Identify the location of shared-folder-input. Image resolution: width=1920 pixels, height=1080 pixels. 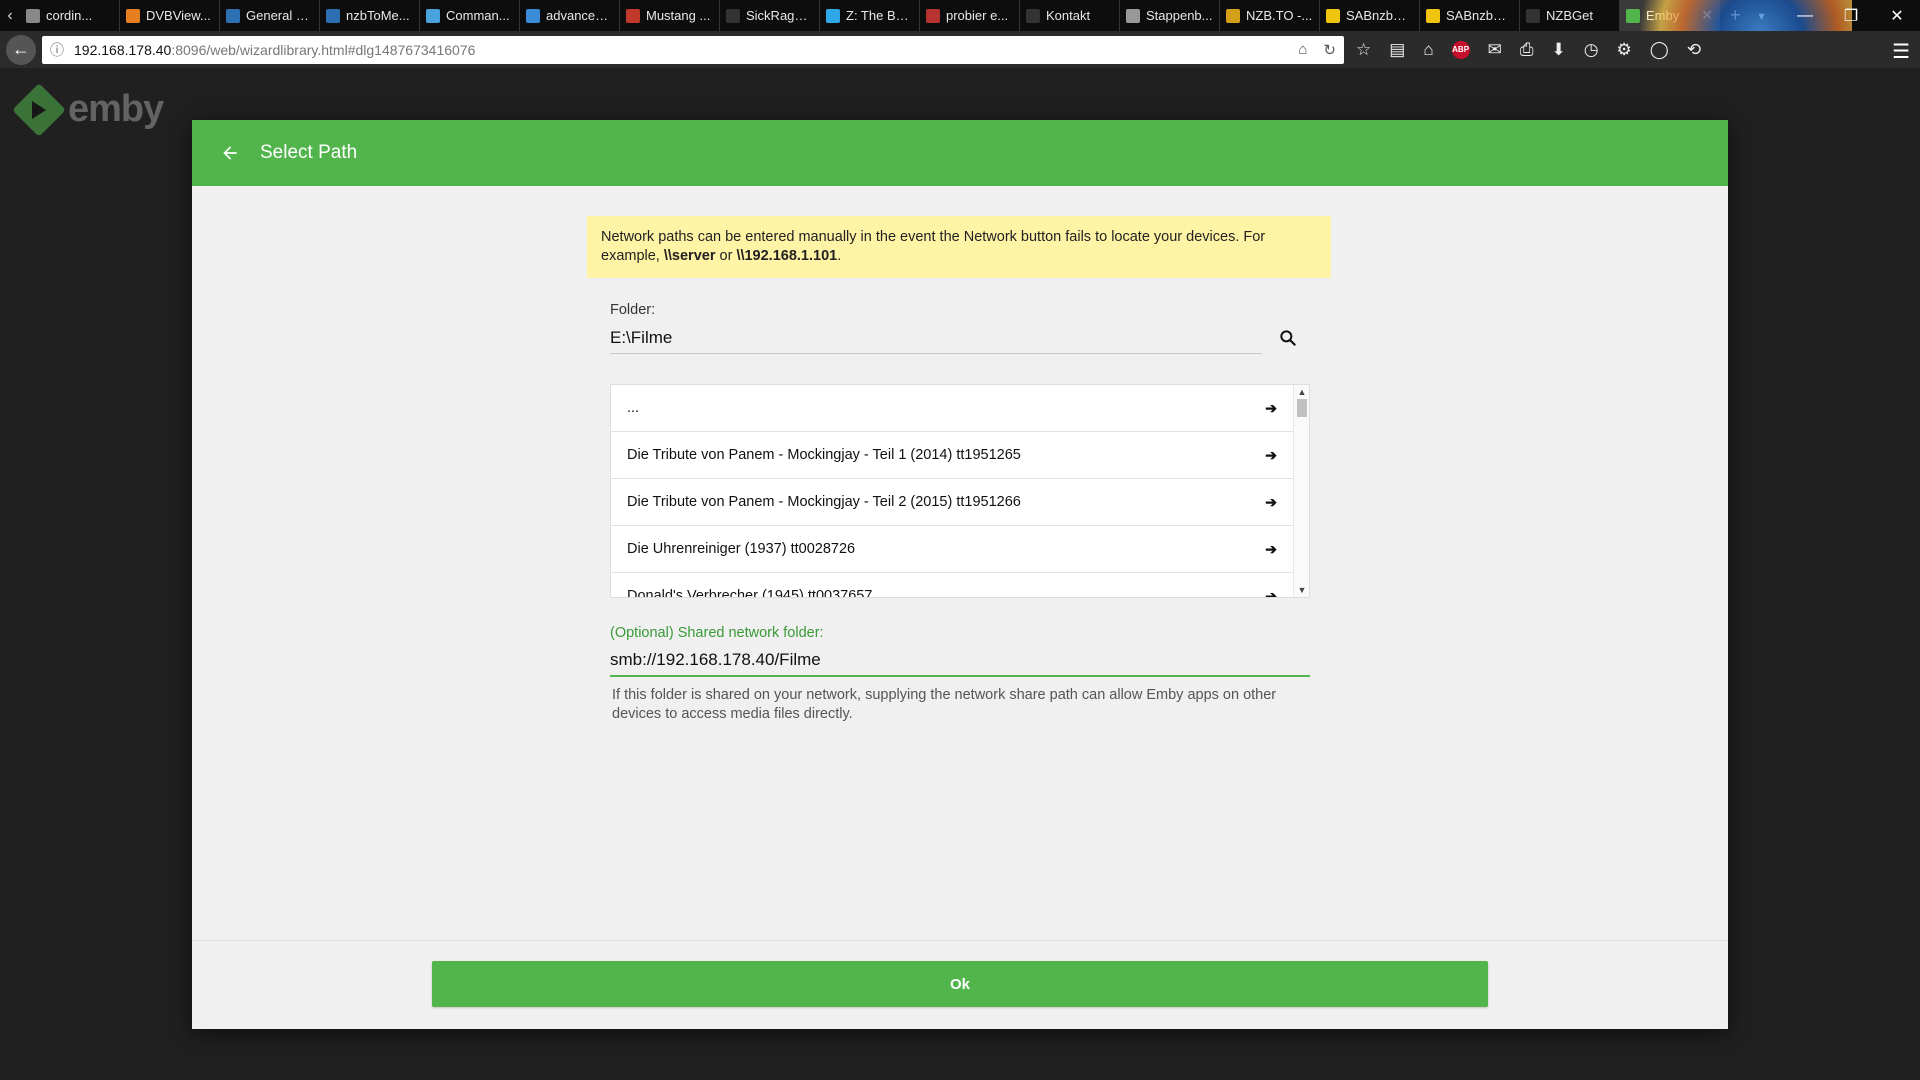
(960, 661).